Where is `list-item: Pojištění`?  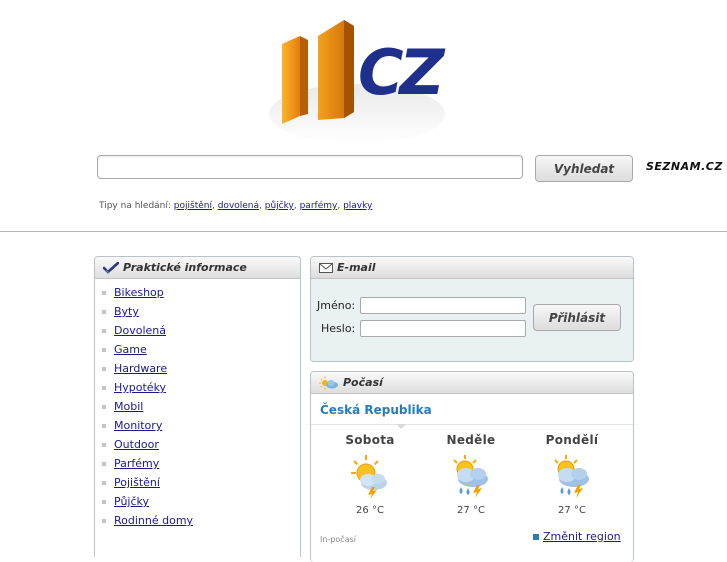 list-item: Pojištění is located at coordinates (197, 482).